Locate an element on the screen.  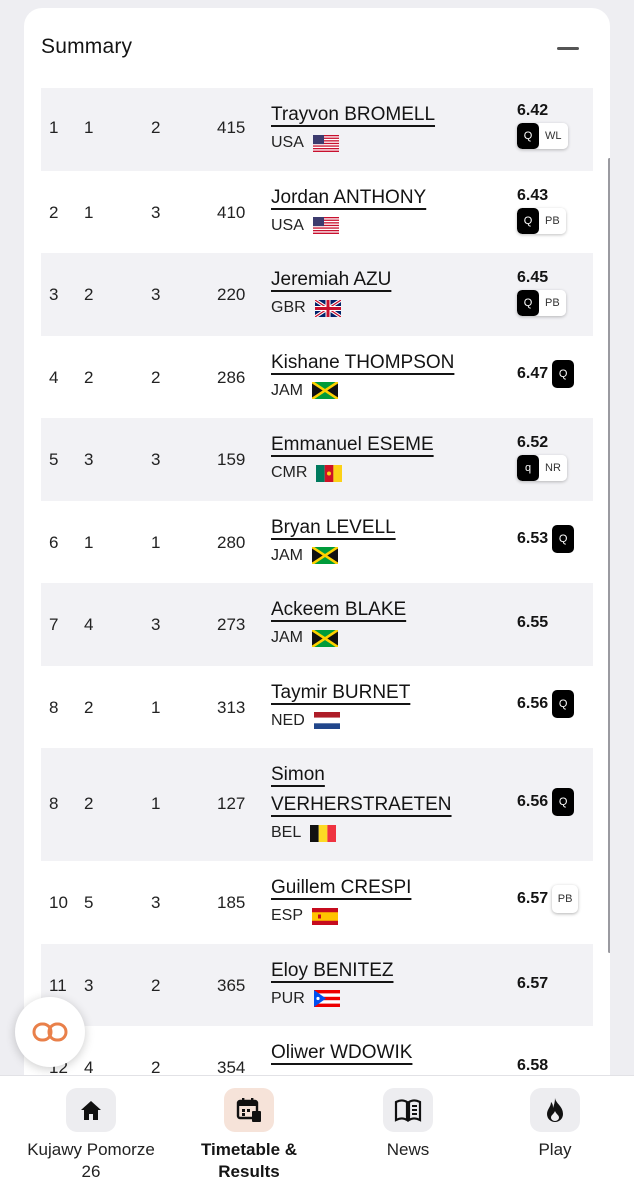
rank-cell: 6 is located at coordinates (54, 542).